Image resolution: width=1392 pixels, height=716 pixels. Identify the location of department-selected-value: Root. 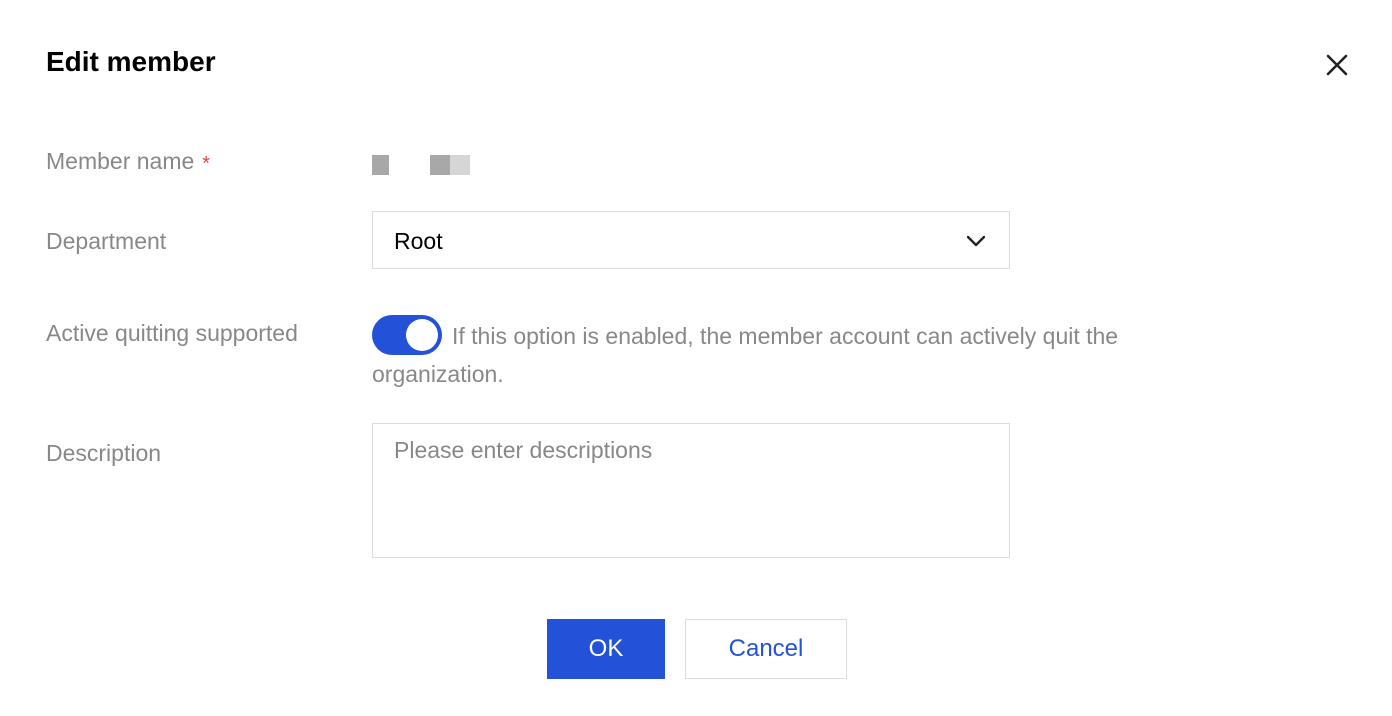
(418, 241).